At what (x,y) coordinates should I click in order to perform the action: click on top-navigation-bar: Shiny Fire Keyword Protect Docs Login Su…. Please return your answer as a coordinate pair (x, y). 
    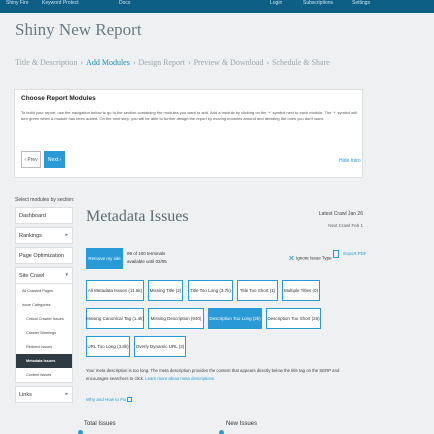
    Looking at the image, I should click on (217, 6).